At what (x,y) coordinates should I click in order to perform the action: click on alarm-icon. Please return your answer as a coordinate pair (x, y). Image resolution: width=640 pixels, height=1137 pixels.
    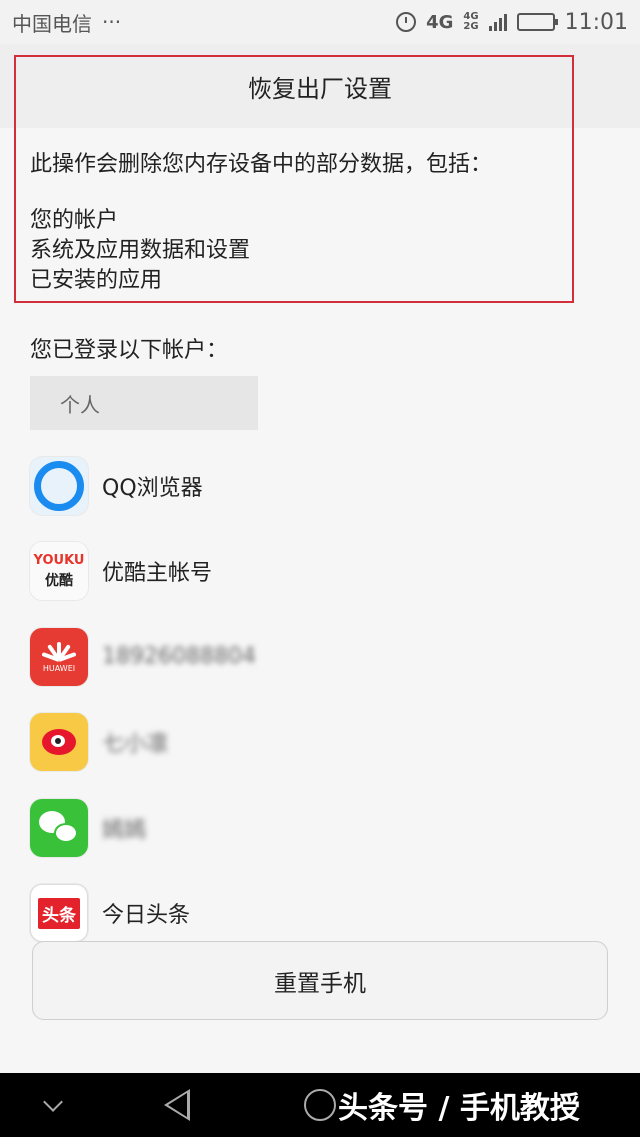
    Looking at the image, I should click on (406, 22).